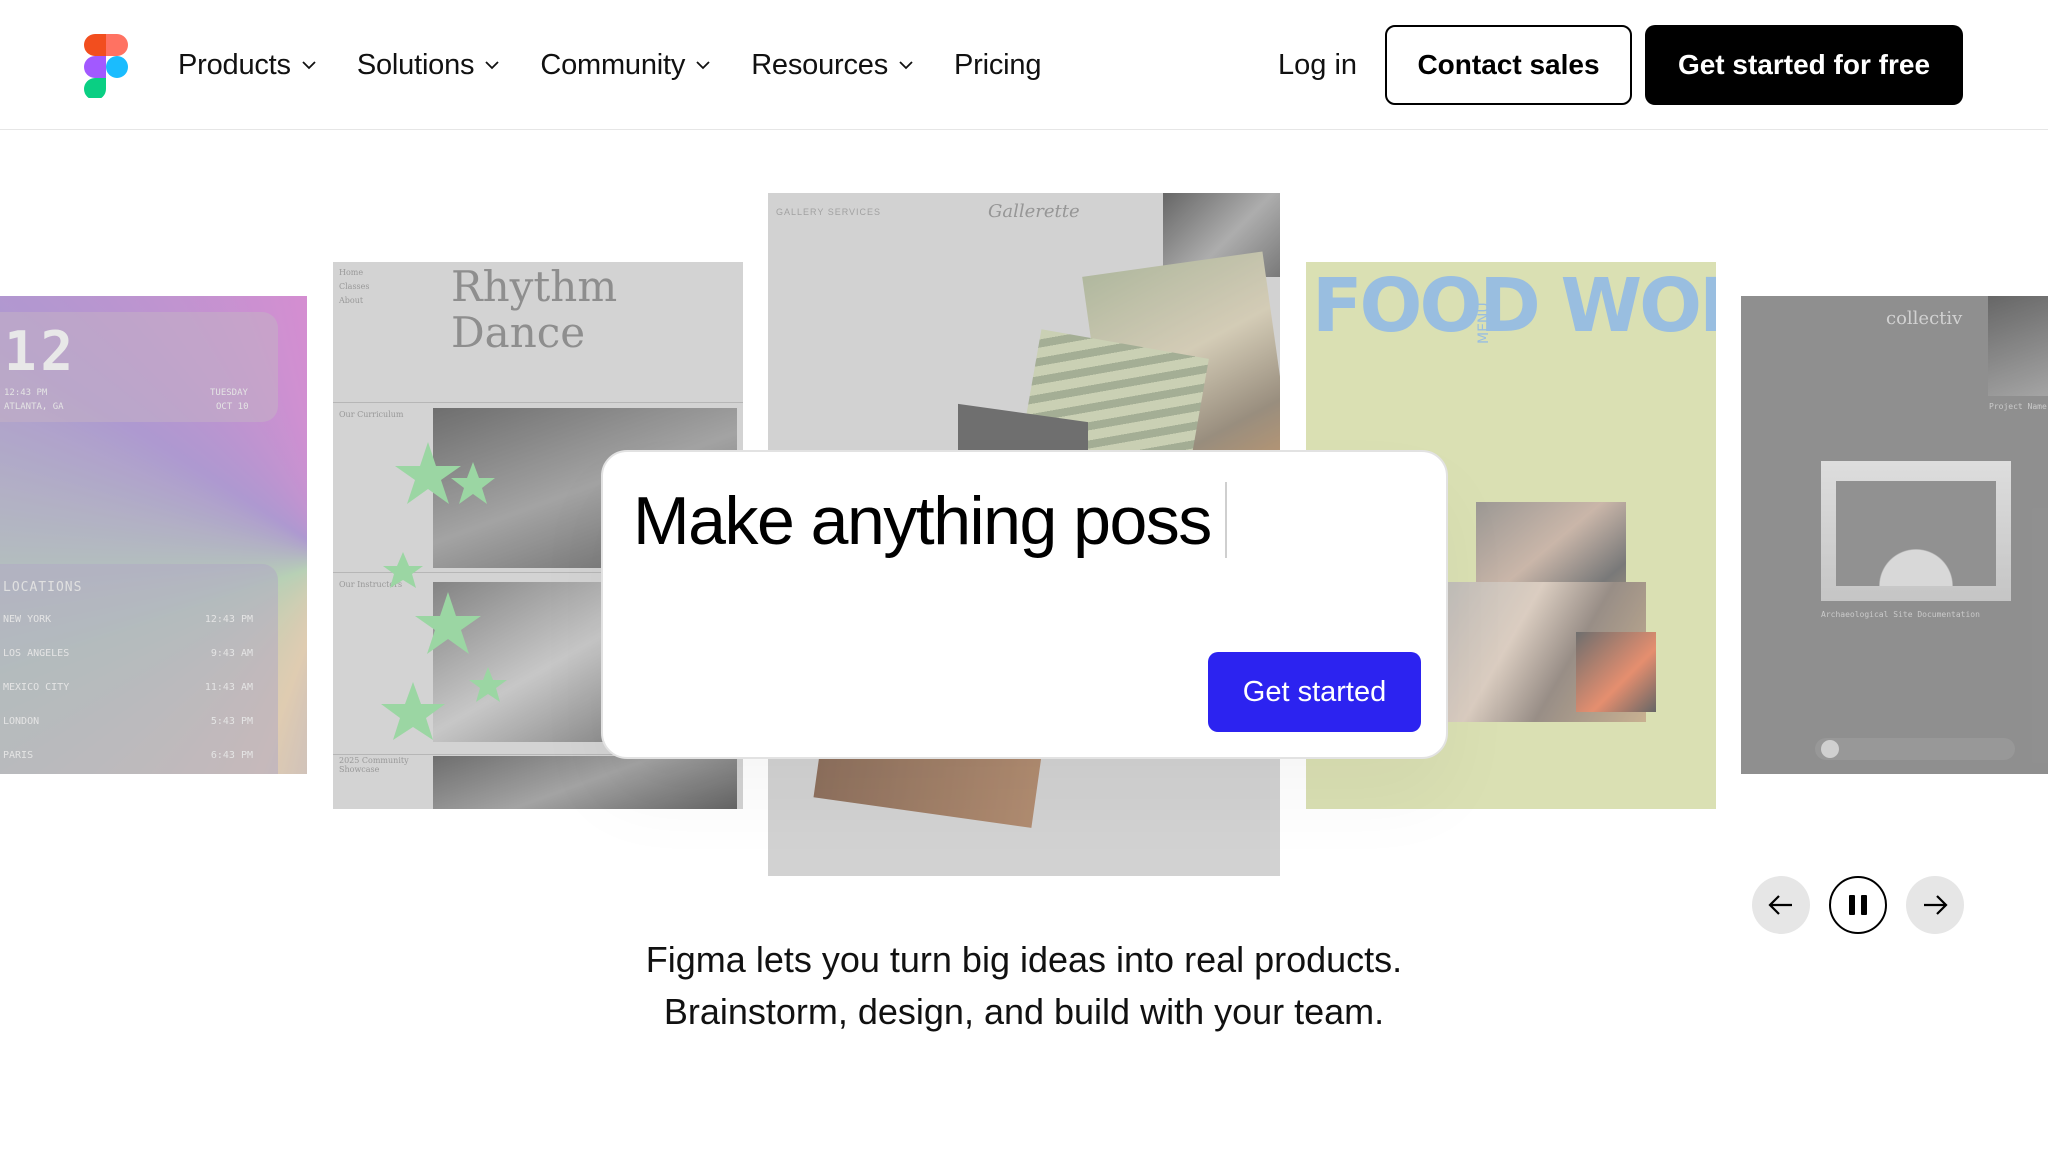  I want to click on pause-icon, so click(1858, 905).